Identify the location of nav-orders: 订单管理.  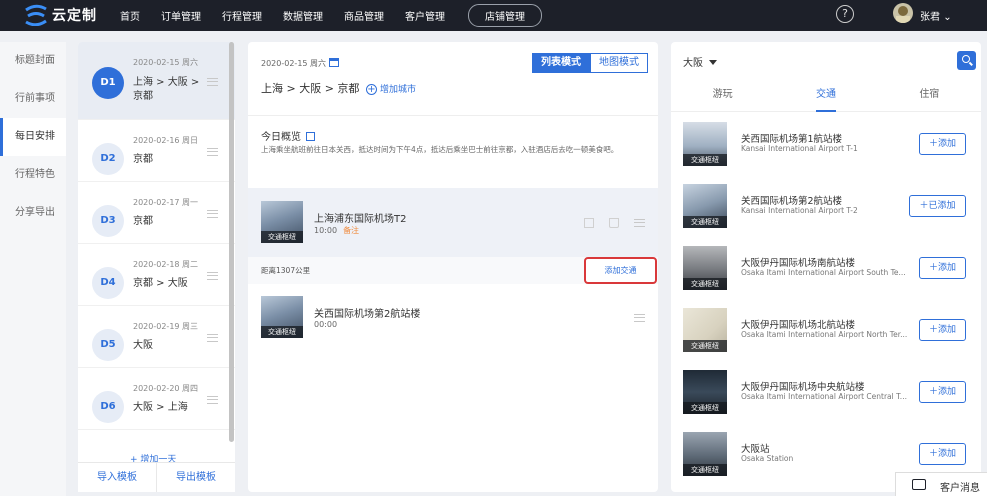
(181, 15).